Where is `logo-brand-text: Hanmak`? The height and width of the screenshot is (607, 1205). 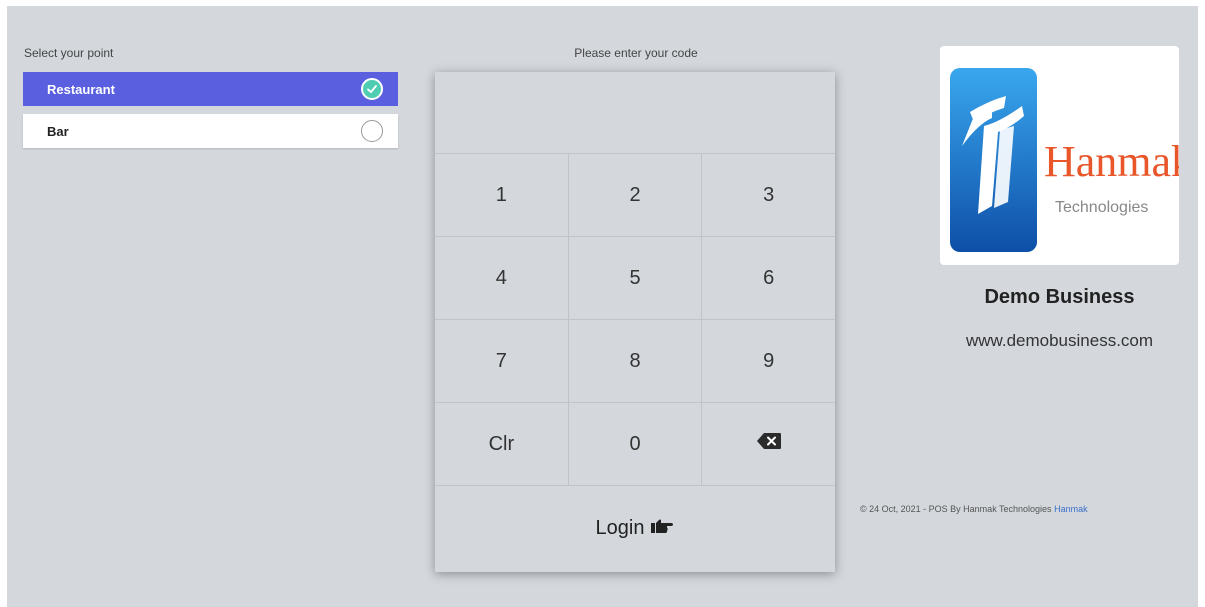
logo-brand-text: Hanmak is located at coordinates (1111, 161).